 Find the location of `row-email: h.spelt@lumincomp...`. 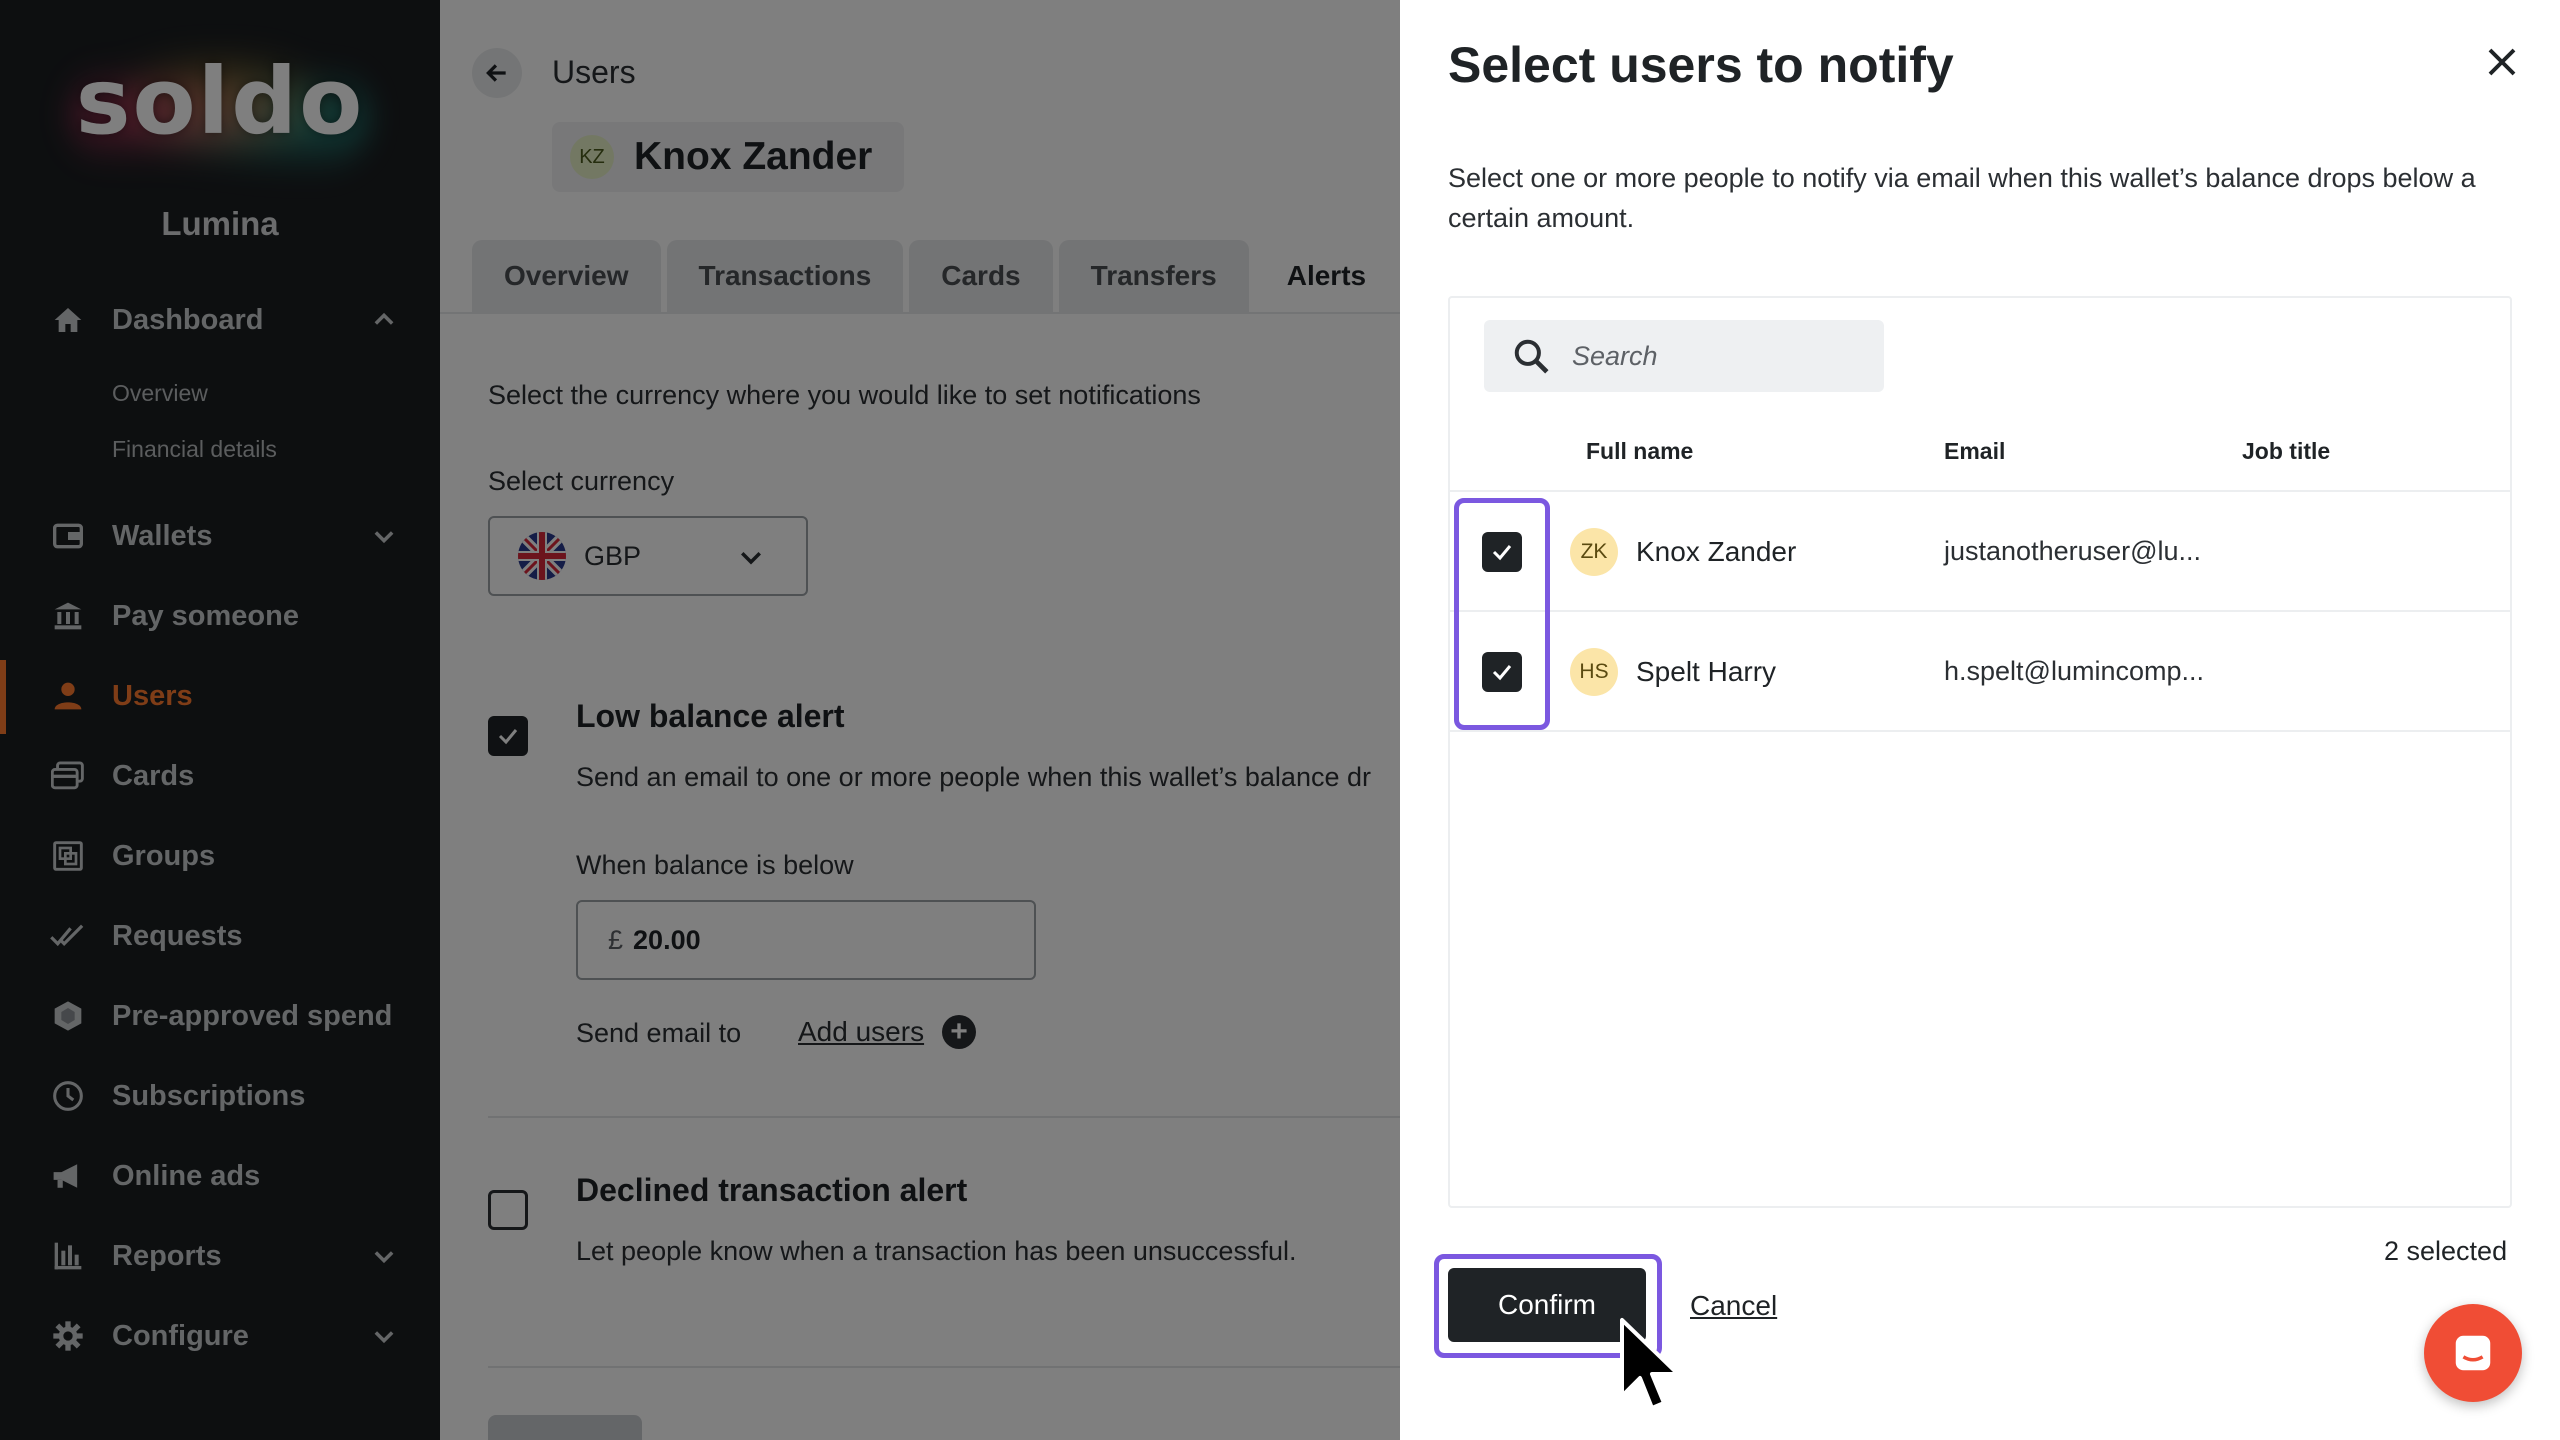

row-email: h.spelt@lumincomp... is located at coordinates (2074, 671).